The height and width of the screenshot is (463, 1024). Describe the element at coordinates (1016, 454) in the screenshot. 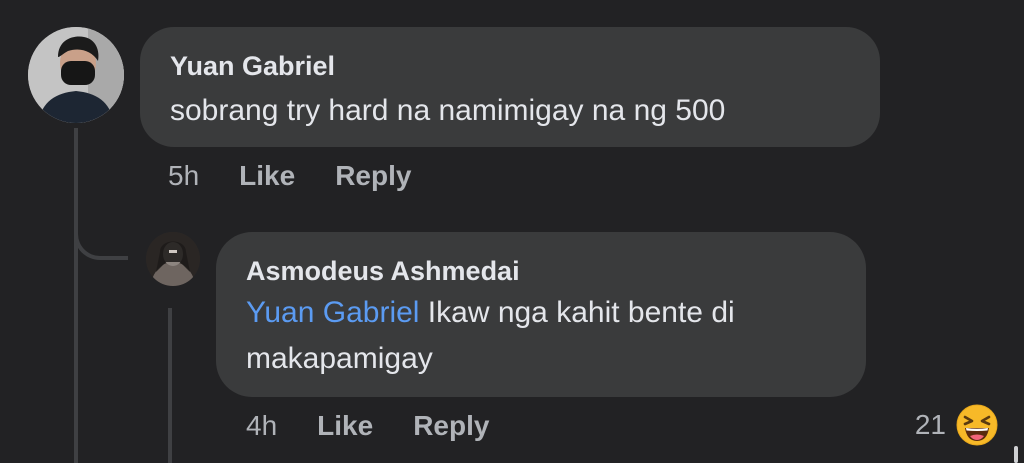

I see `scrollbar` at that location.